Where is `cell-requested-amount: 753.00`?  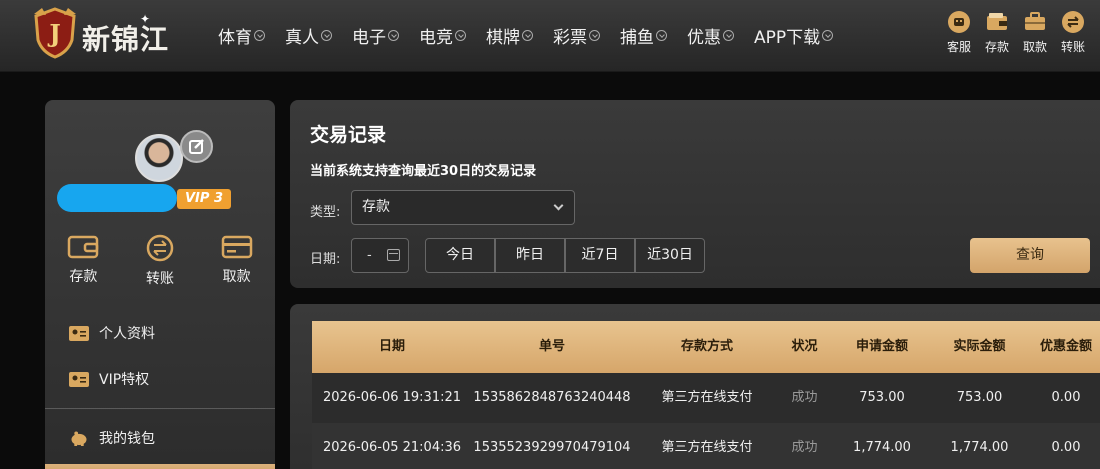 cell-requested-amount: 753.00 is located at coordinates (882, 397).